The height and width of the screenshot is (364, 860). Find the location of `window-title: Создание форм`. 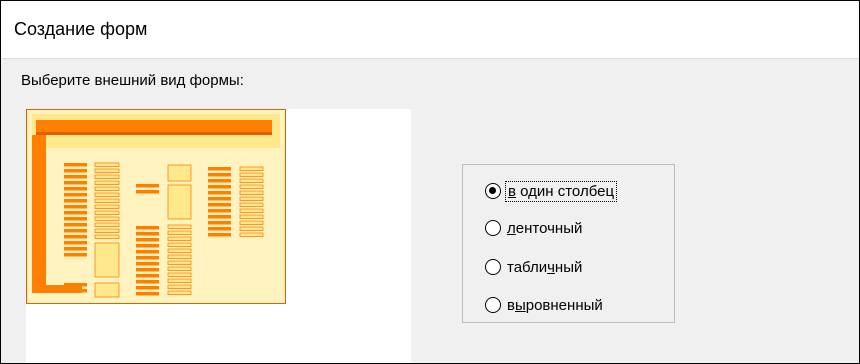

window-title: Создание форм is located at coordinates (81, 29).